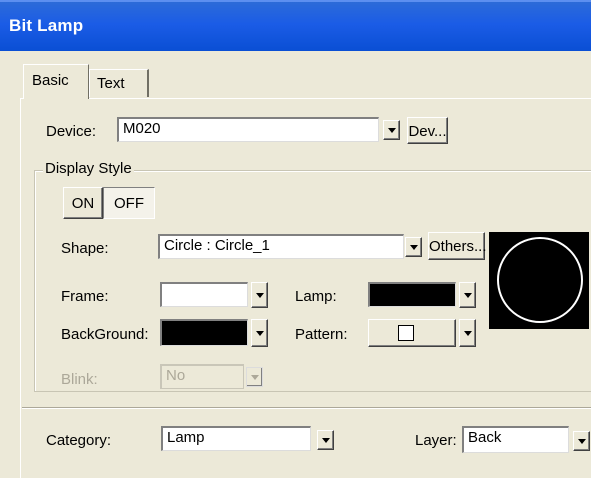  Describe the element at coordinates (325, 440) in the screenshot. I see `category-dropdown-button` at that location.